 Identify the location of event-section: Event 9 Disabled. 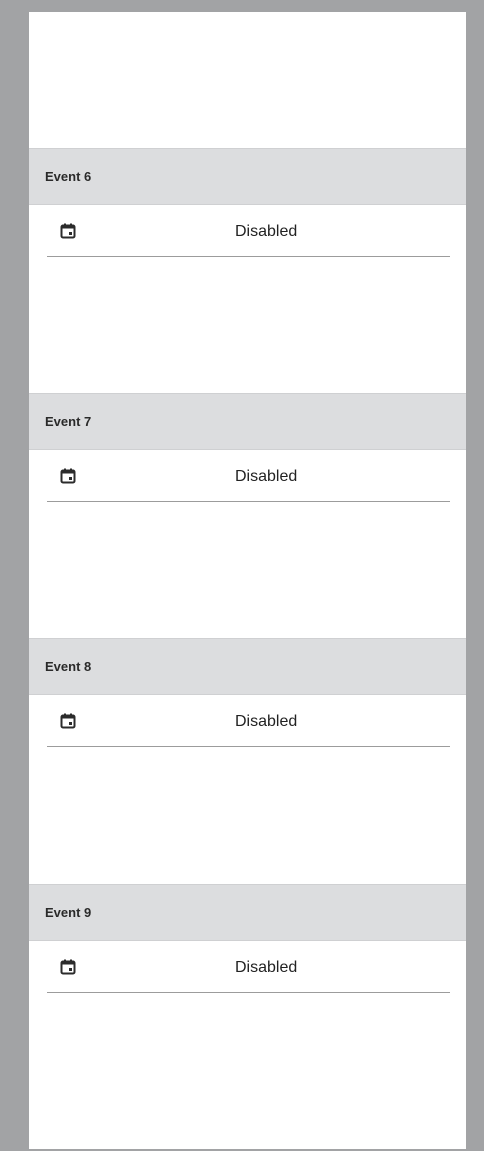
(247, 938).